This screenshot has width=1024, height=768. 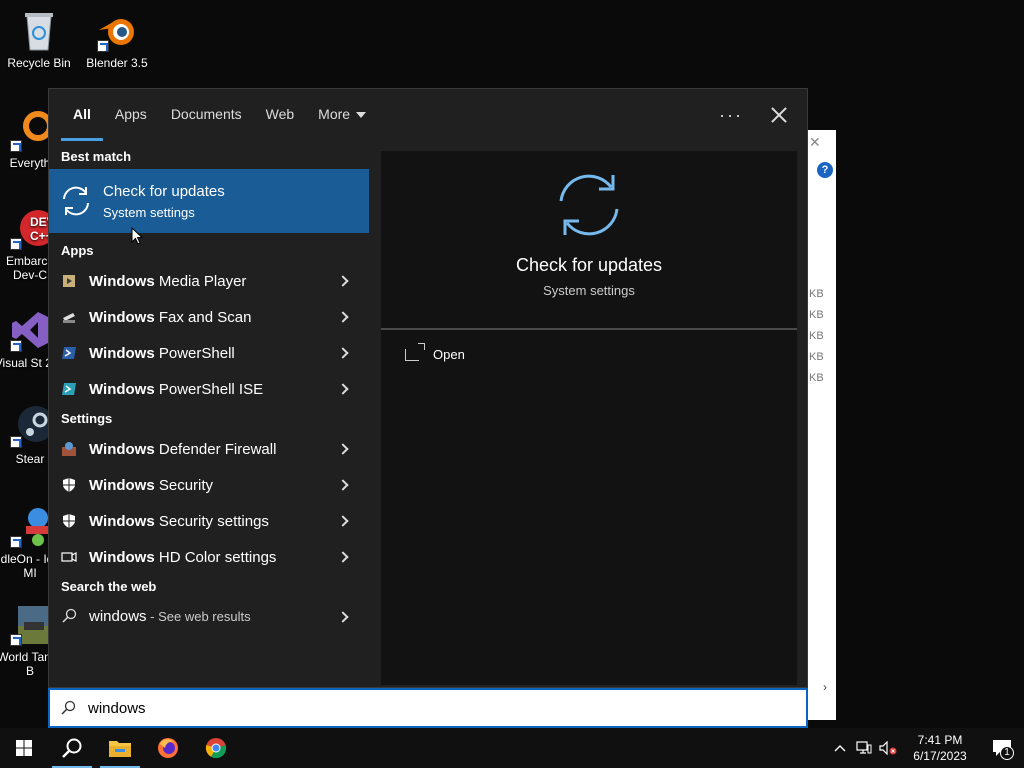 I want to click on settings-item-defender-firewall: Windows Defender Firewall, so click(x=210, y=449).